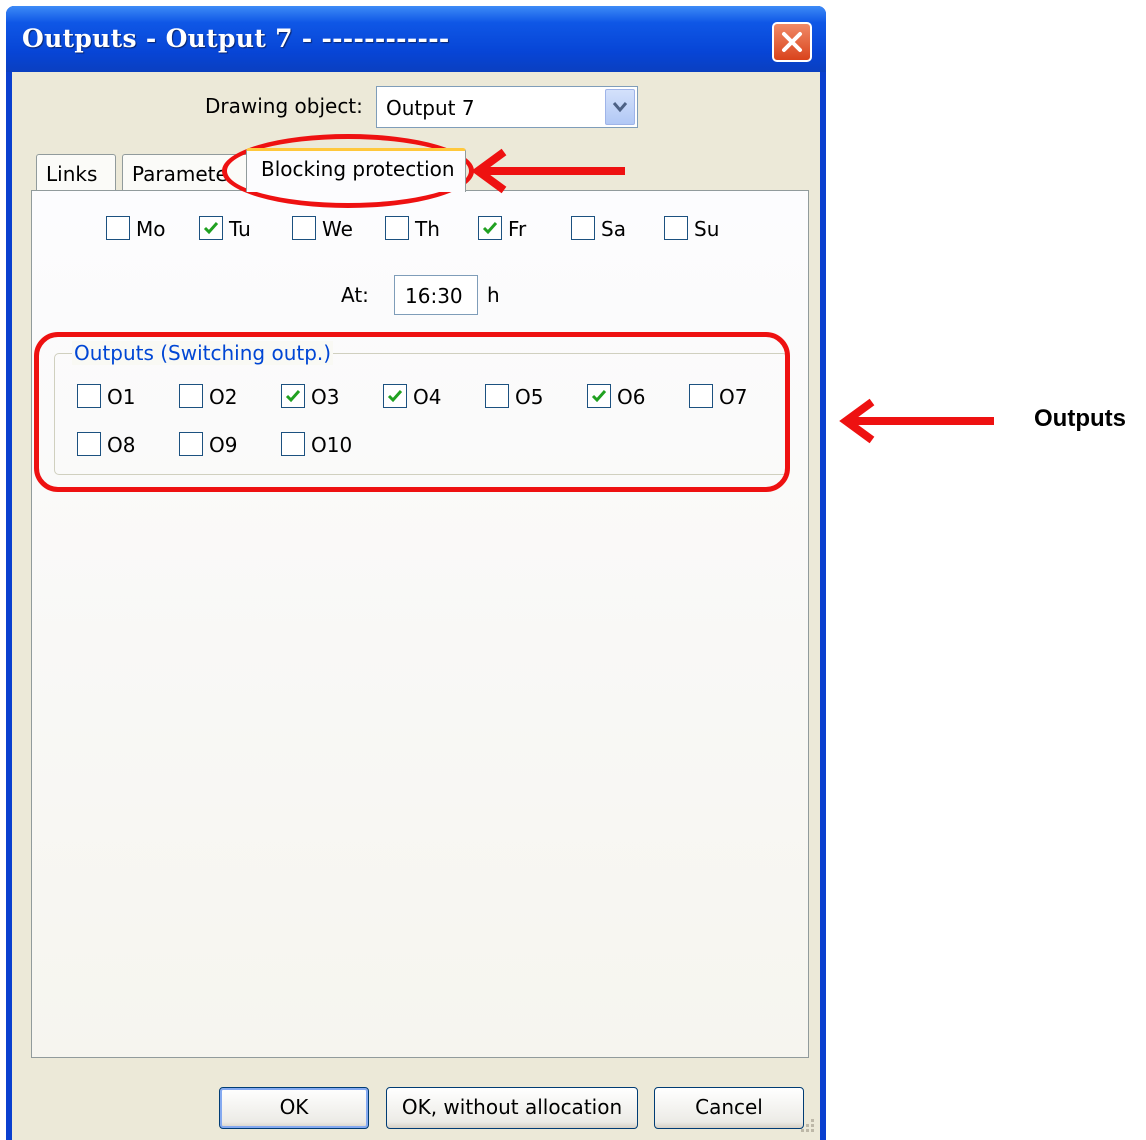 Image resolution: width=1146 pixels, height=1140 pixels. I want to click on ok-without-allocation-button: OK, without allocation, so click(512, 1108).